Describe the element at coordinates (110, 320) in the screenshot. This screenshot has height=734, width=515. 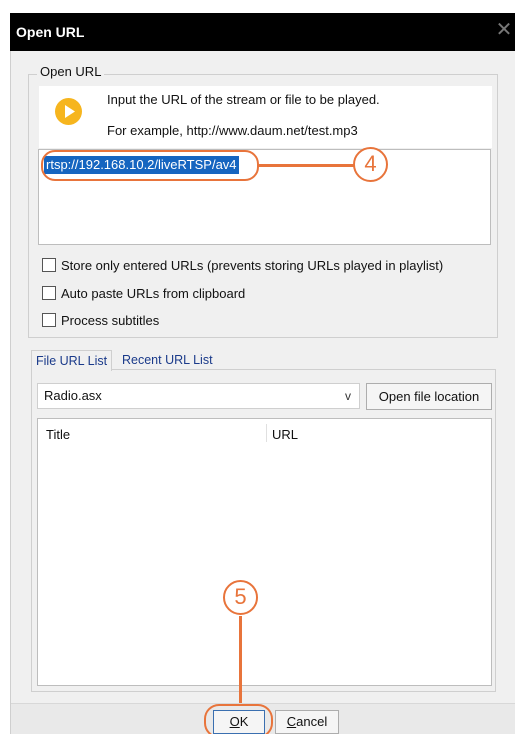
I see `process-subtitles-label: Process subtitles` at that location.